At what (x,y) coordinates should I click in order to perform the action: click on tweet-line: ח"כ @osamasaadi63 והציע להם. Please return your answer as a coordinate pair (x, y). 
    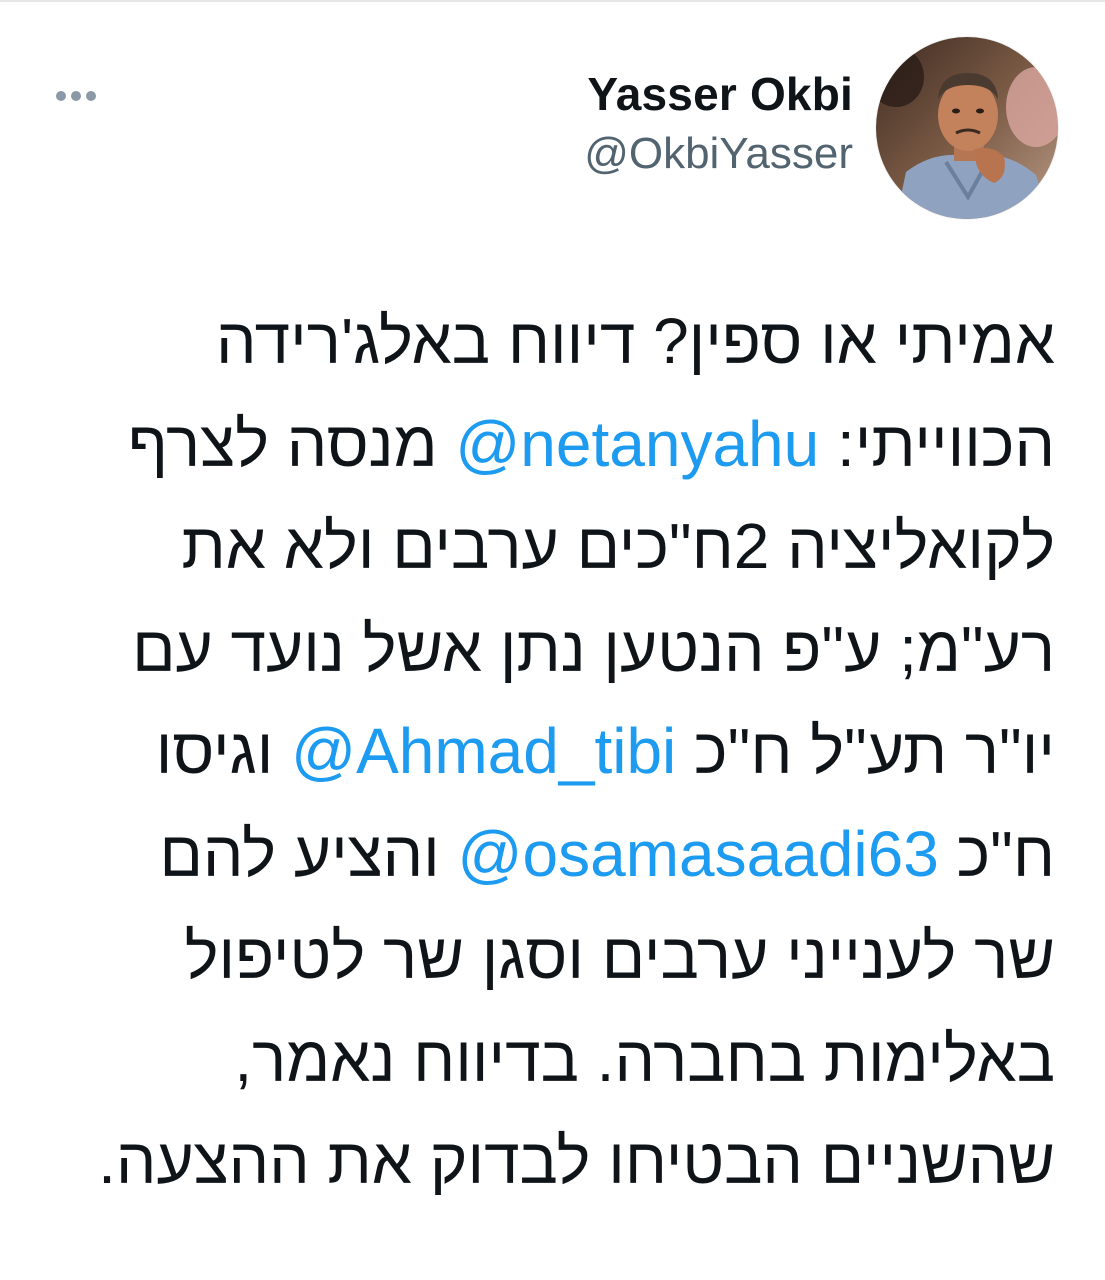
    Looking at the image, I should click on (555, 854).